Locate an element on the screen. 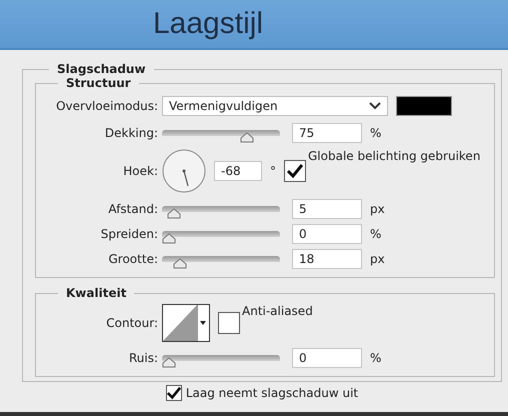 The image size is (508, 416). field-label: Spreiden: is located at coordinates (129, 234).